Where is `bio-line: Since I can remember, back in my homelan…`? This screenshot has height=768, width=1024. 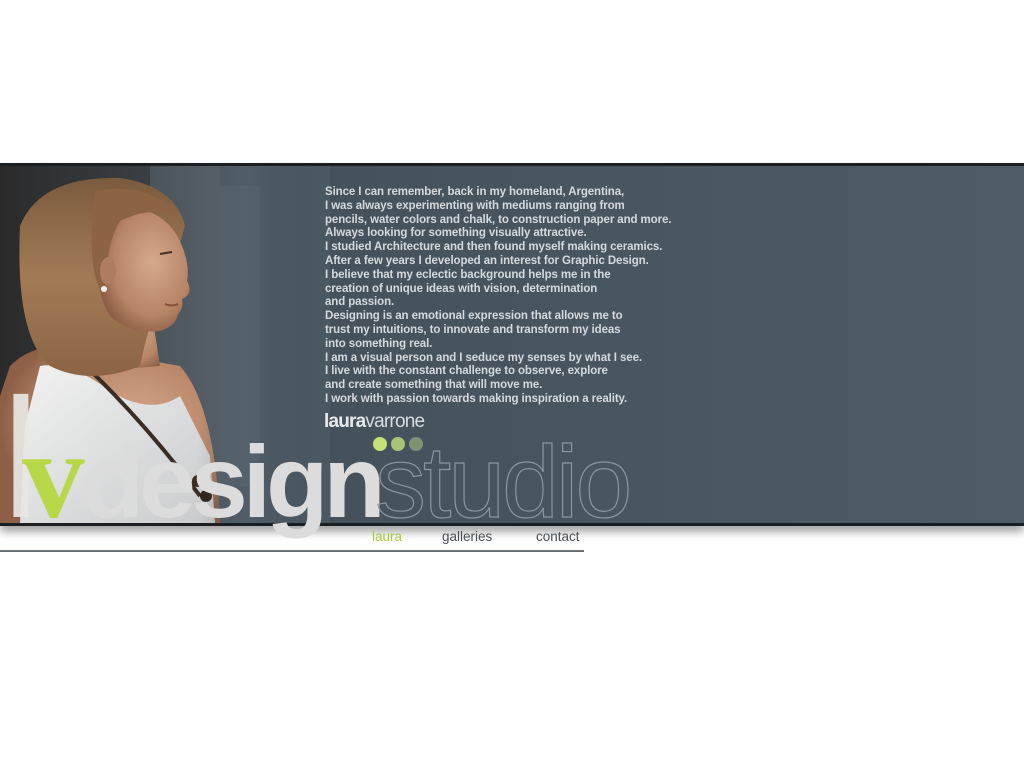
bio-line: Since I can remember, back in my homelan… is located at coordinates (475, 192).